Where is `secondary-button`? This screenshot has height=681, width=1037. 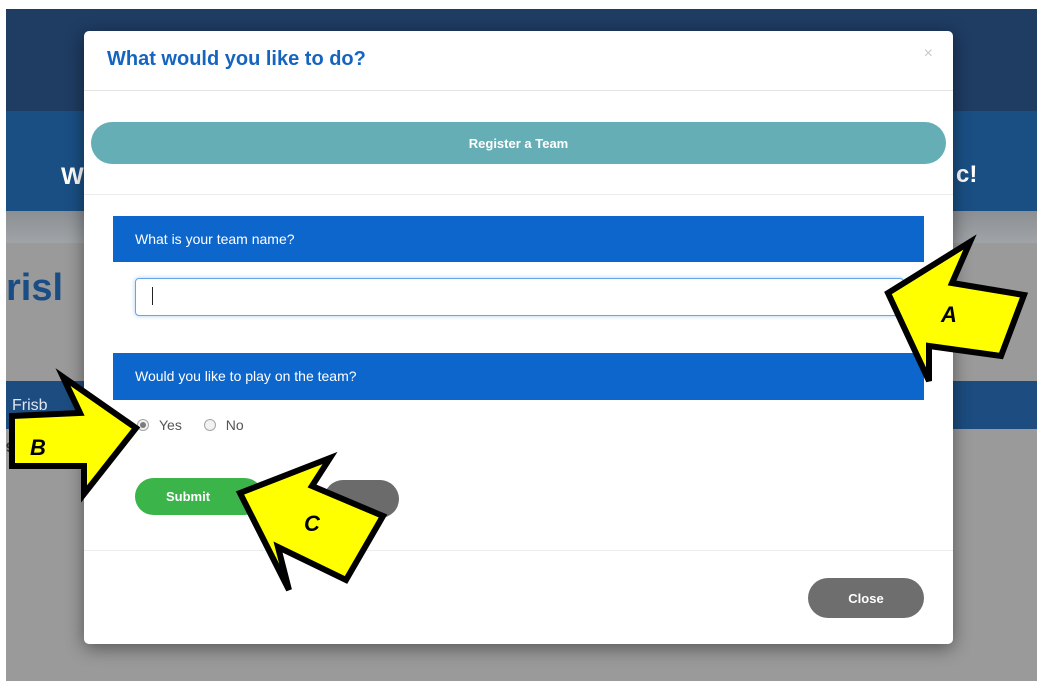 secondary-button is located at coordinates (361, 499).